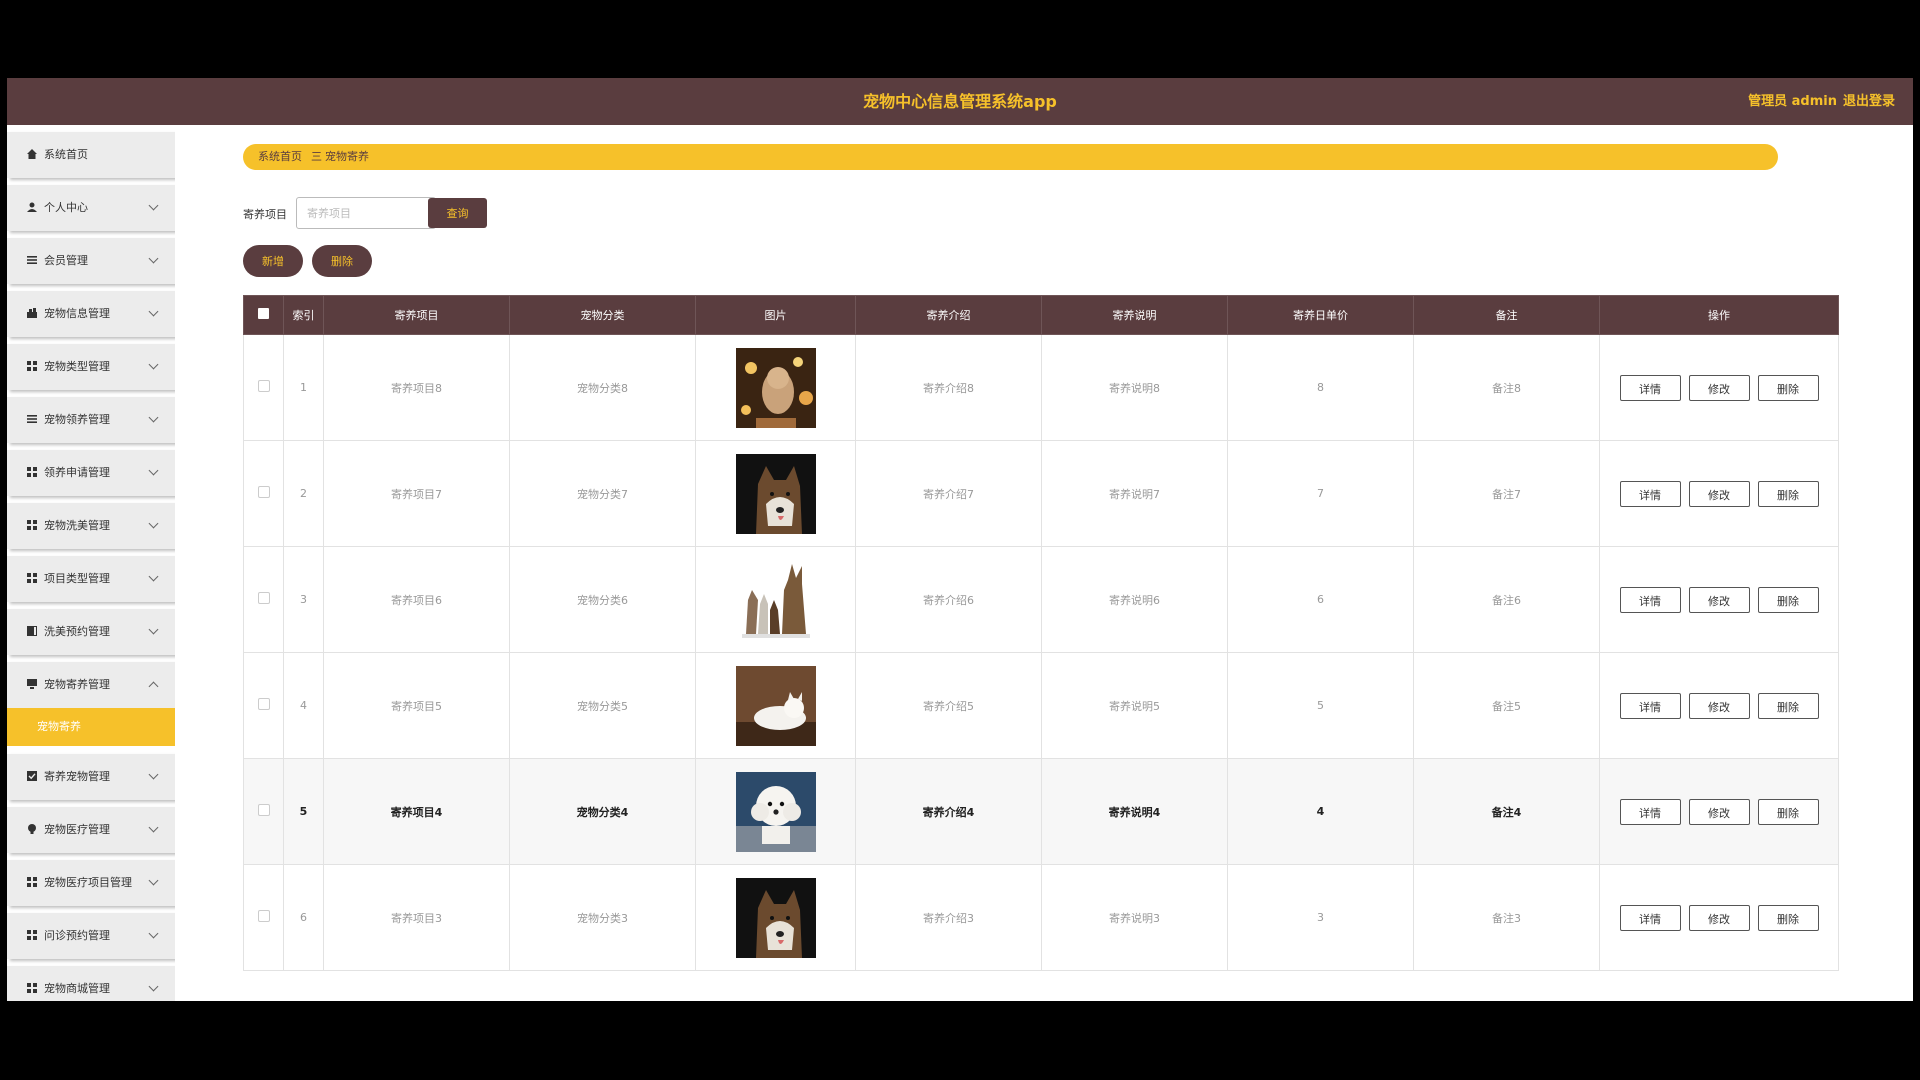  What do you see at coordinates (1134, 387) in the screenshot?
I see `desc-cell: 寄养说明8` at bounding box center [1134, 387].